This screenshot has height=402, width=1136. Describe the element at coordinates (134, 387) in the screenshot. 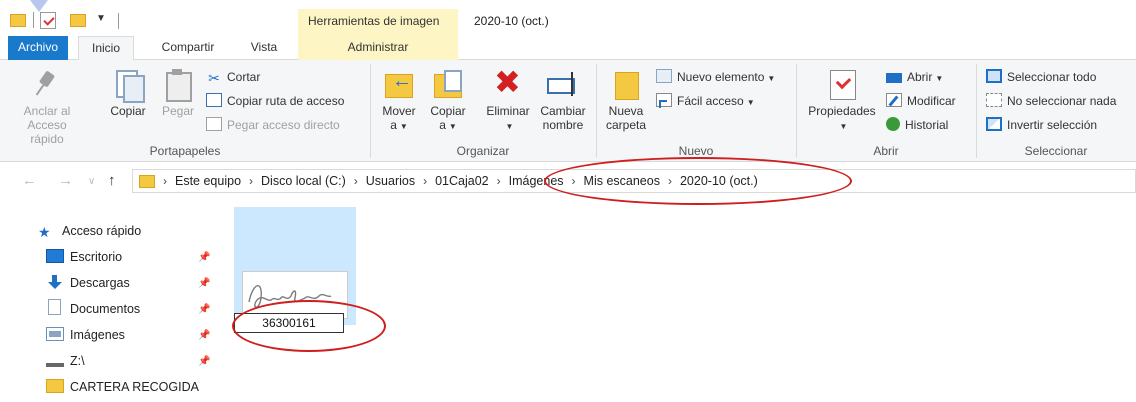

I see `nav-item-label: CARTERA RECOGIDA` at that location.